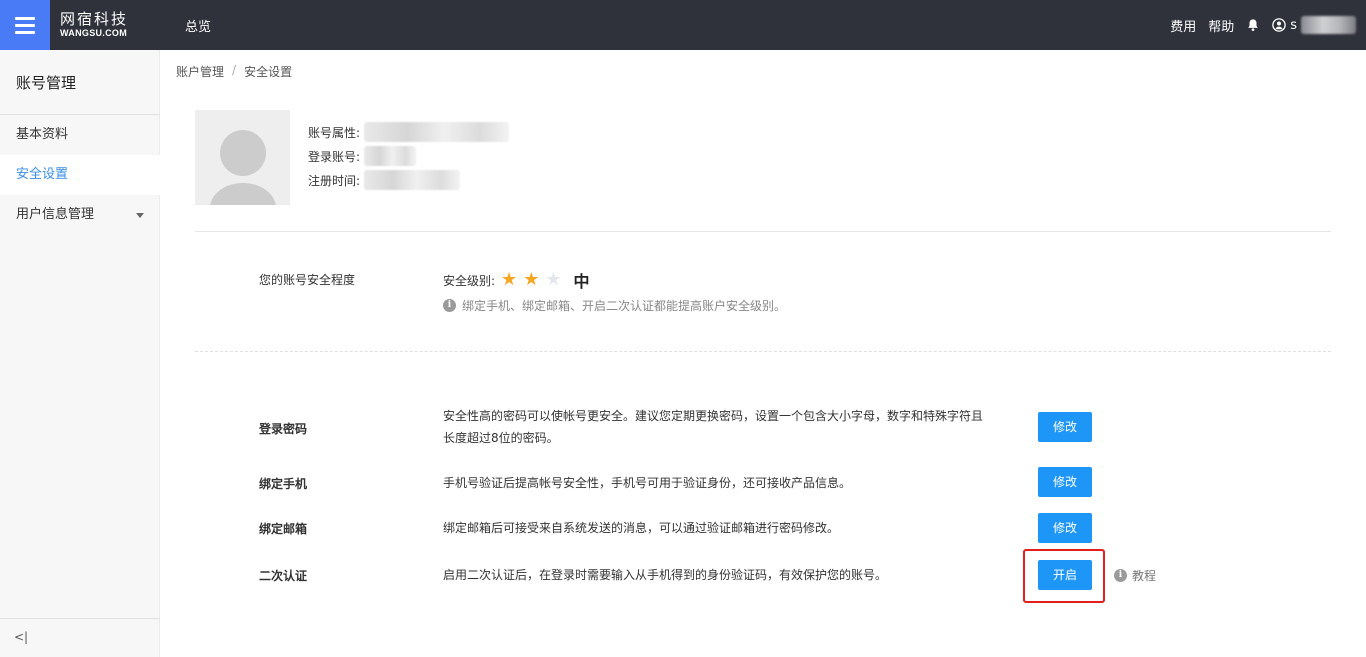 This screenshot has width=1366, height=657. What do you see at coordinates (412, 180) in the screenshot?
I see `register-time-redacted` at bounding box center [412, 180].